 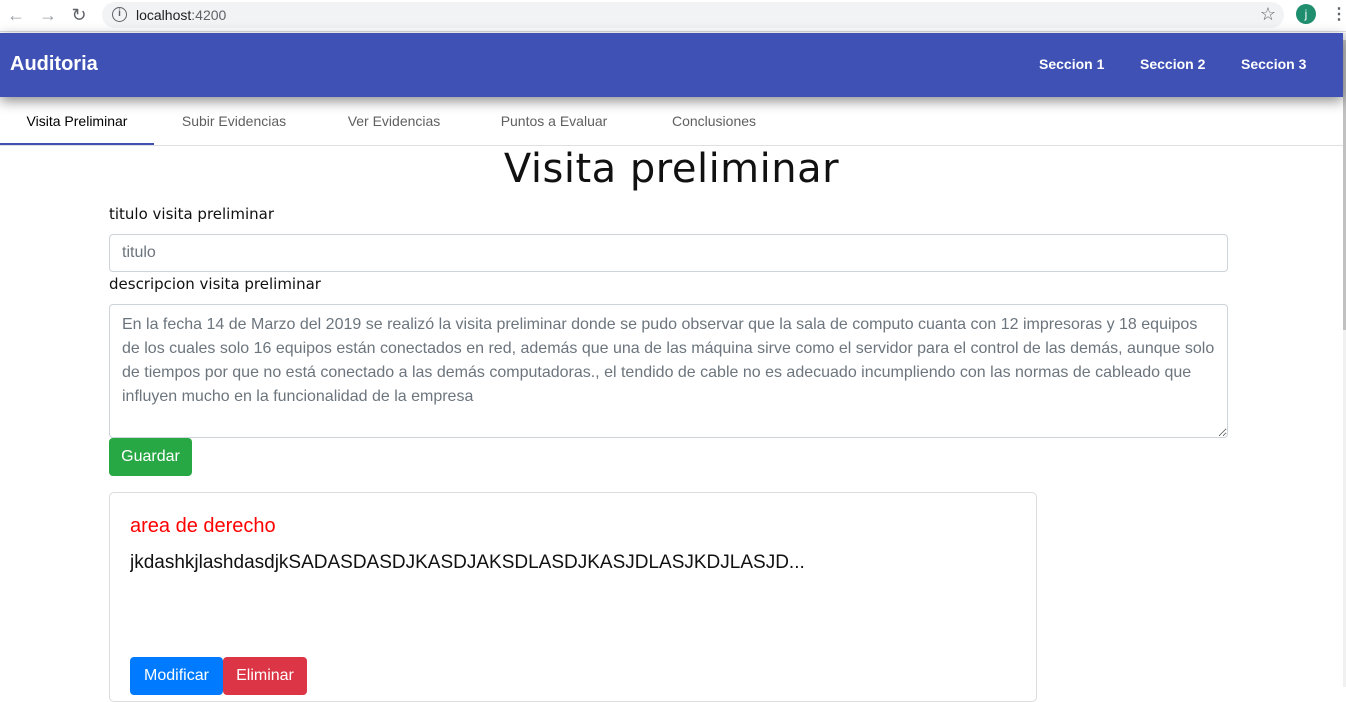 What do you see at coordinates (176, 676) in the screenshot?
I see `modify-button: Modificar` at bounding box center [176, 676].